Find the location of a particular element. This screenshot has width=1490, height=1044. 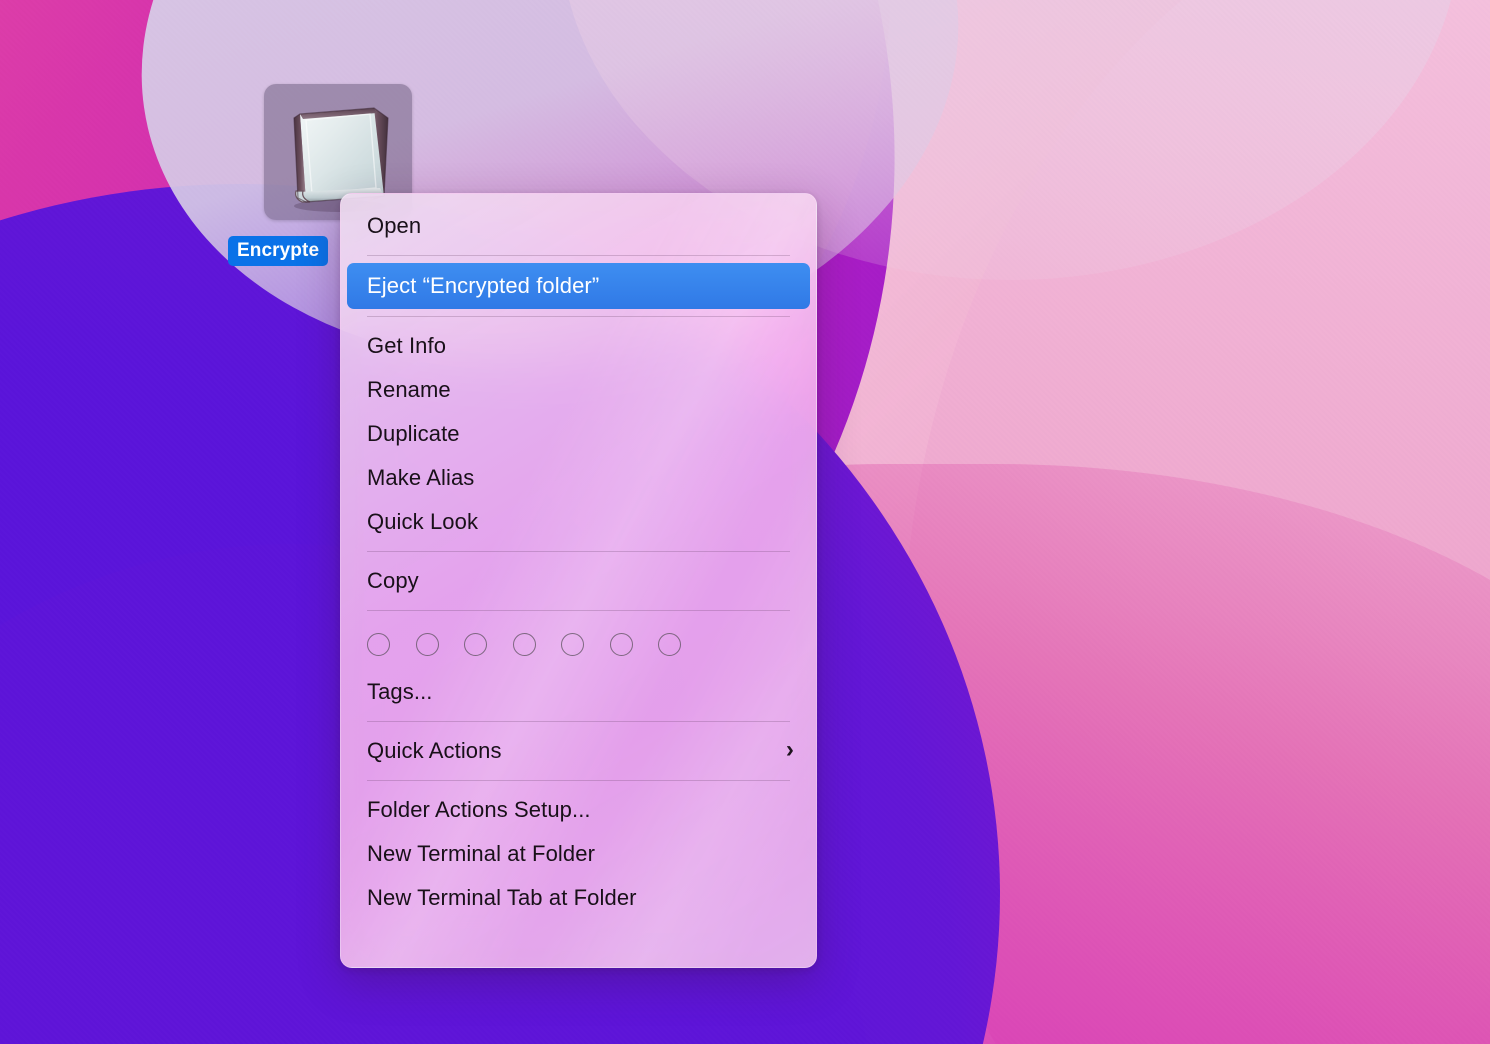

menu-item-quick-look: Quick Look is located at coordinates (578, 522).